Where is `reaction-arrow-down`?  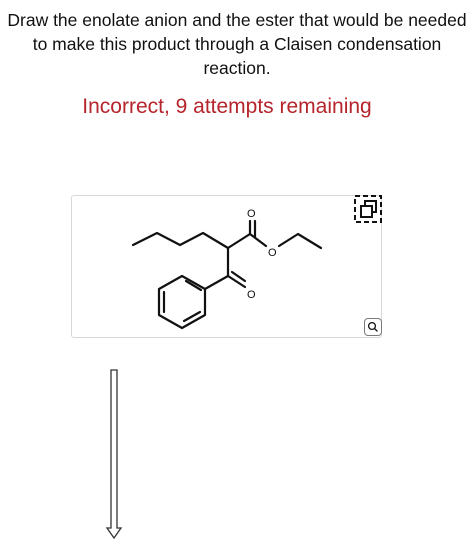 reaction-arrow-down is located at coordinates (114, 454).